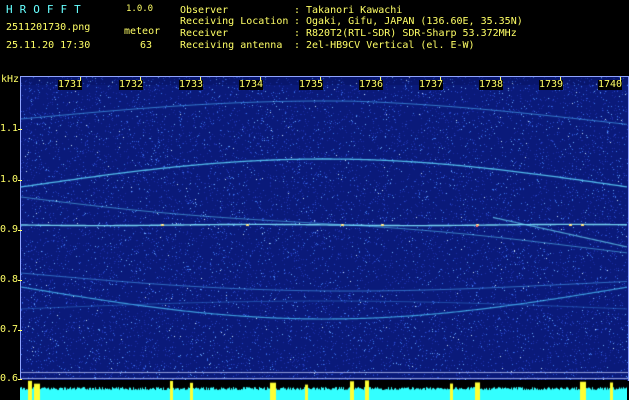 The image size is (629, 400). Describe the element at coordinates (311, 84) in the screenshot. I see `time-label-1735: 1735` at that location.